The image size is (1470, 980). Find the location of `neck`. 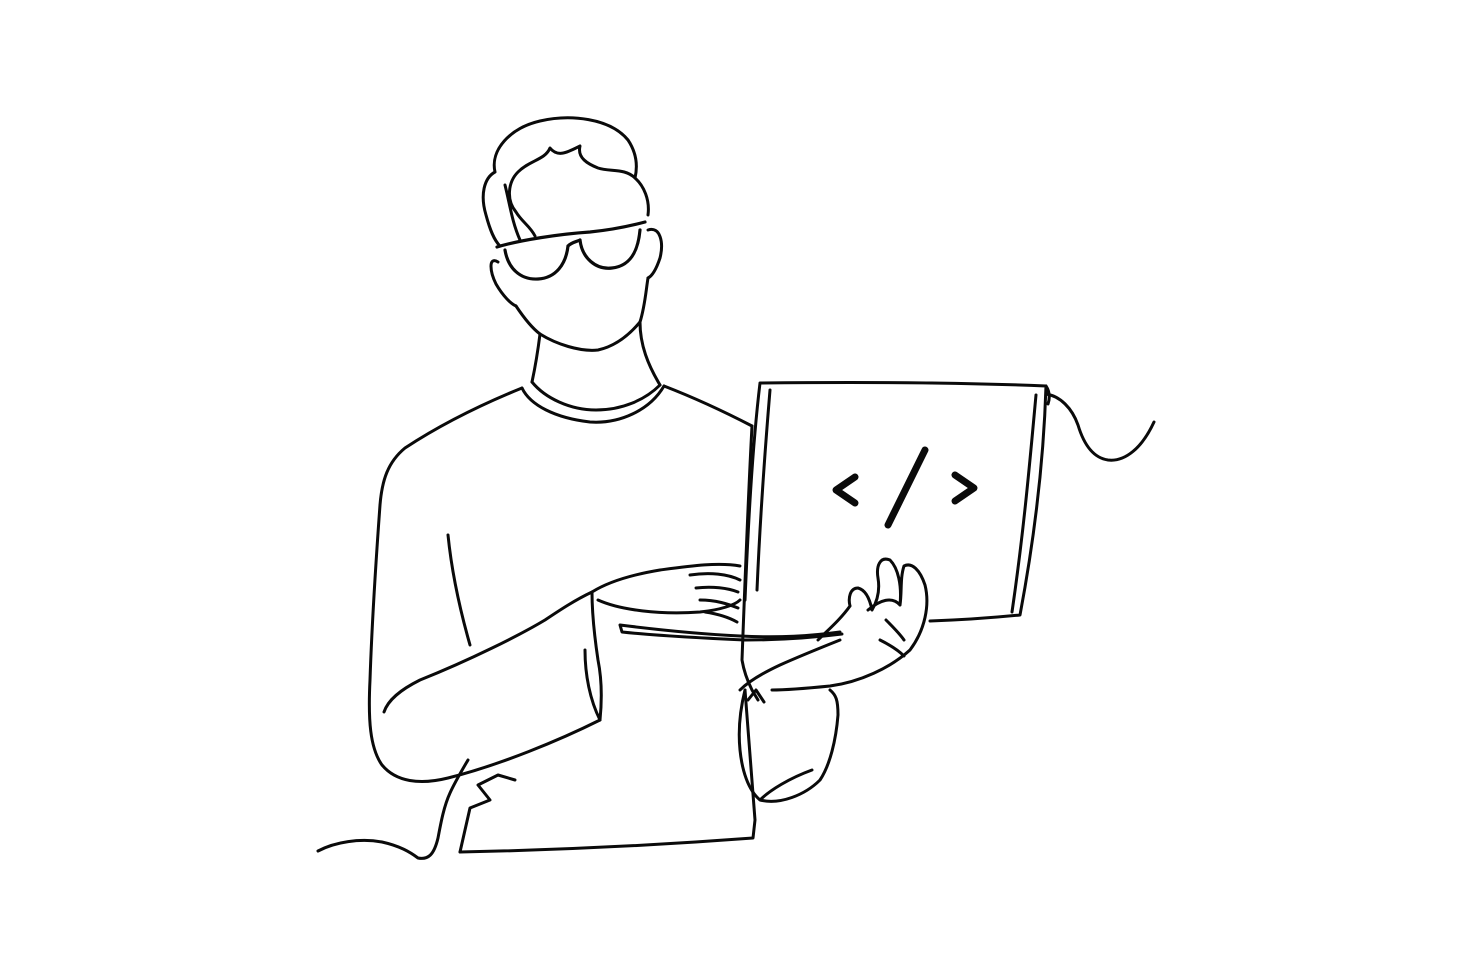

neck is located at coordinates (596, 353).